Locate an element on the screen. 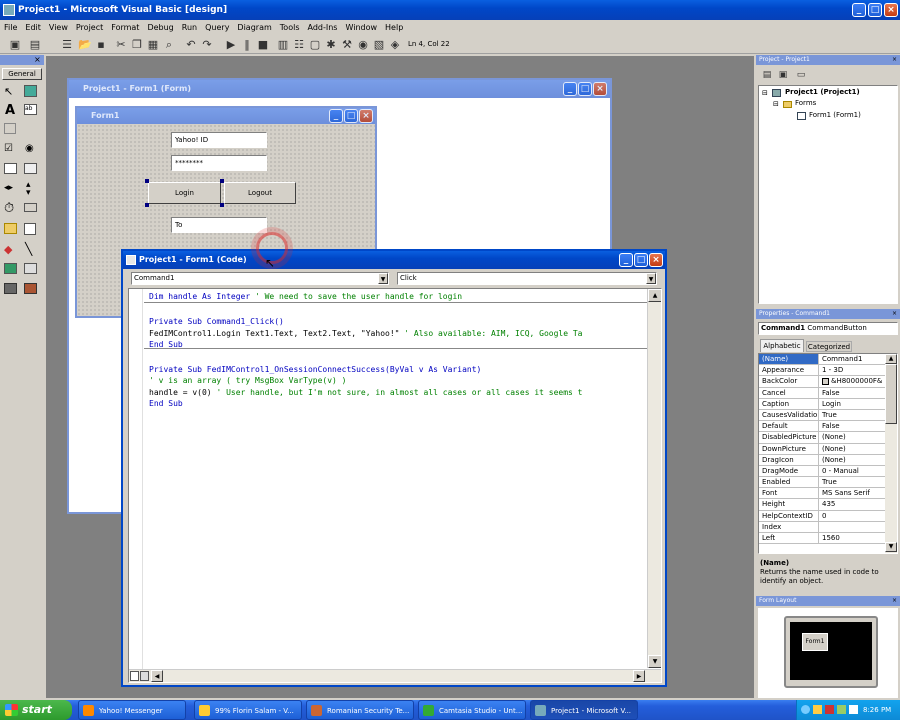  text2-textbox: ******** is located at coordinates (219, 163).